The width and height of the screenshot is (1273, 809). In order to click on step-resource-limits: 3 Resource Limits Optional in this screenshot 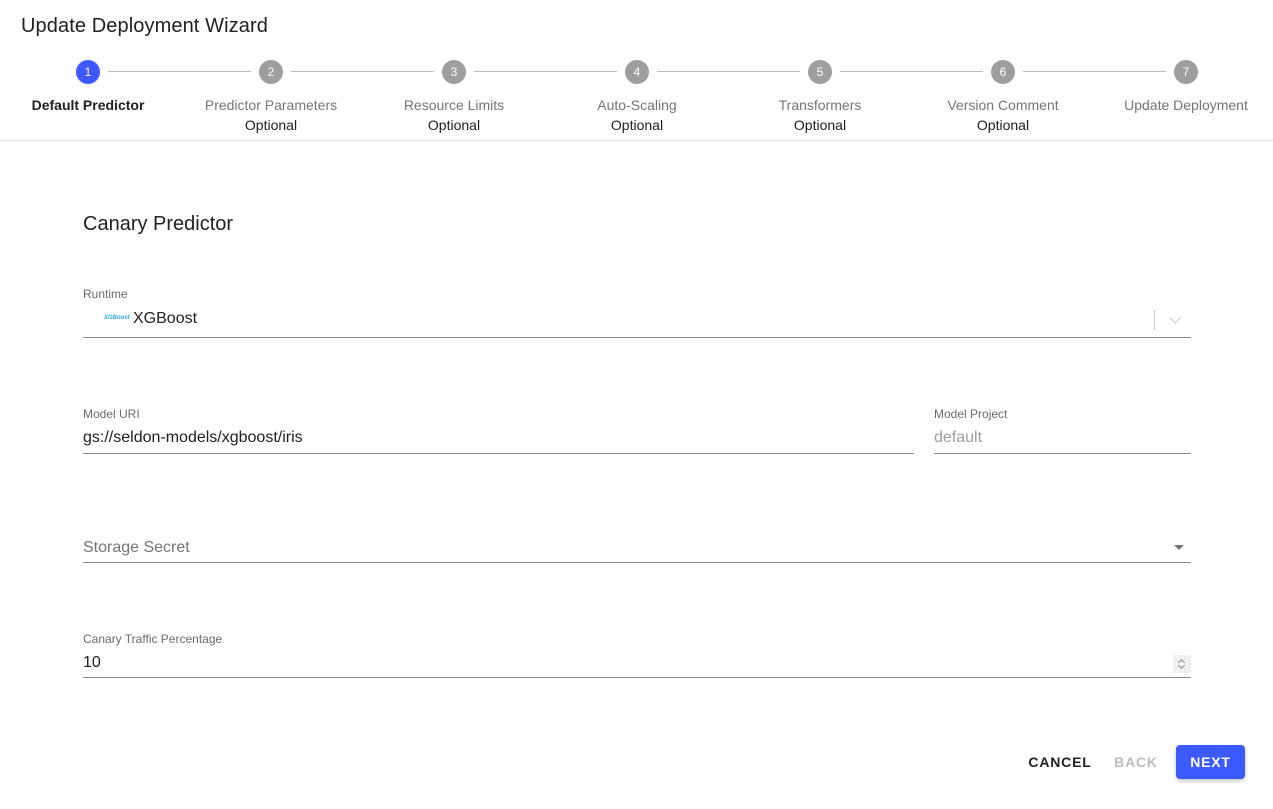, I will do `click(454, 96)`.